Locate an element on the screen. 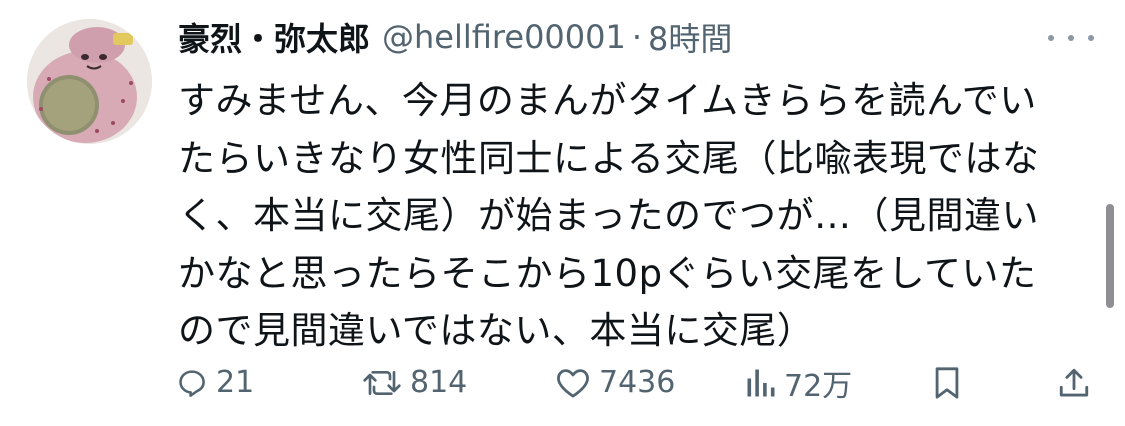 The image size is (1125, 426). tweet-header: 豪烈・弥太郎 @hellfire00001 · 8時間 is located at coordinates (455, 37).